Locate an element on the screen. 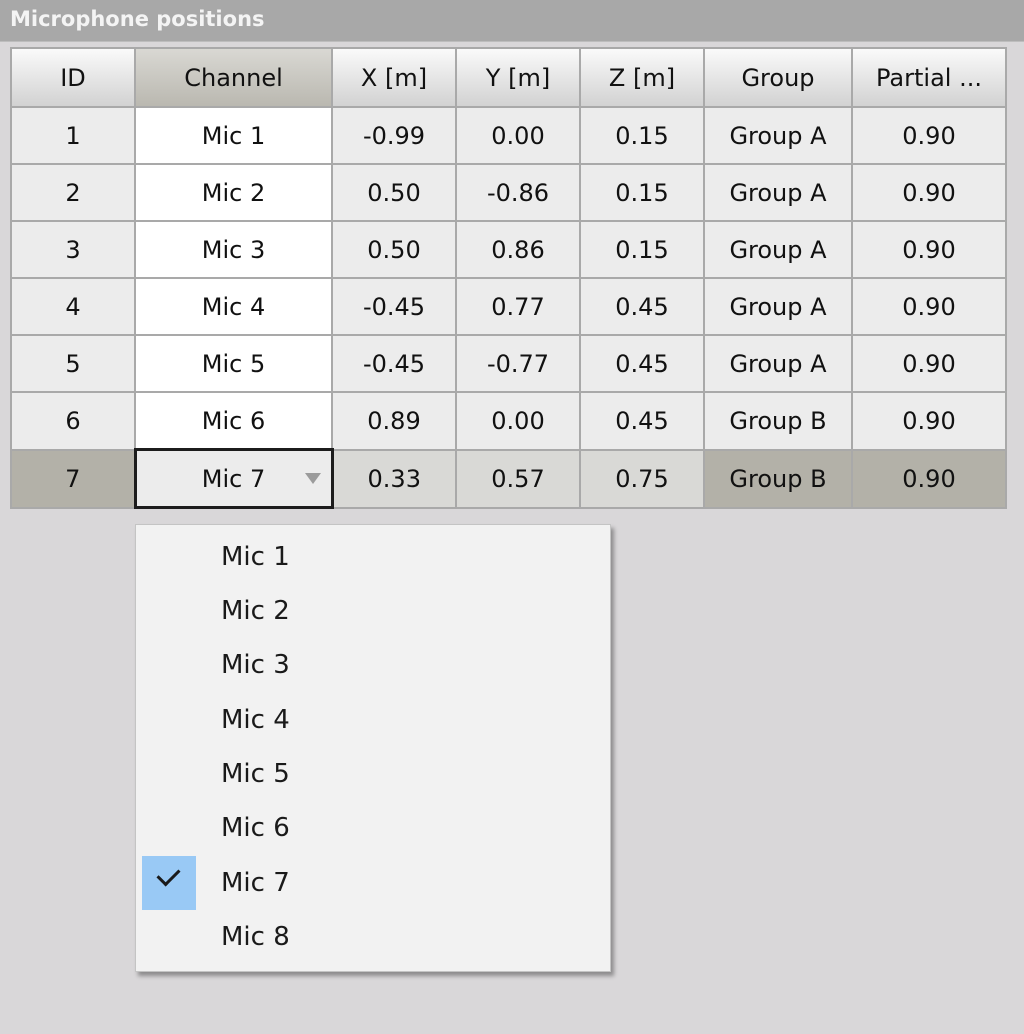 Image resolution: width=1024 pixels, height=1034 pixels. cell-id: 7 is located at coordinates (73, 478).